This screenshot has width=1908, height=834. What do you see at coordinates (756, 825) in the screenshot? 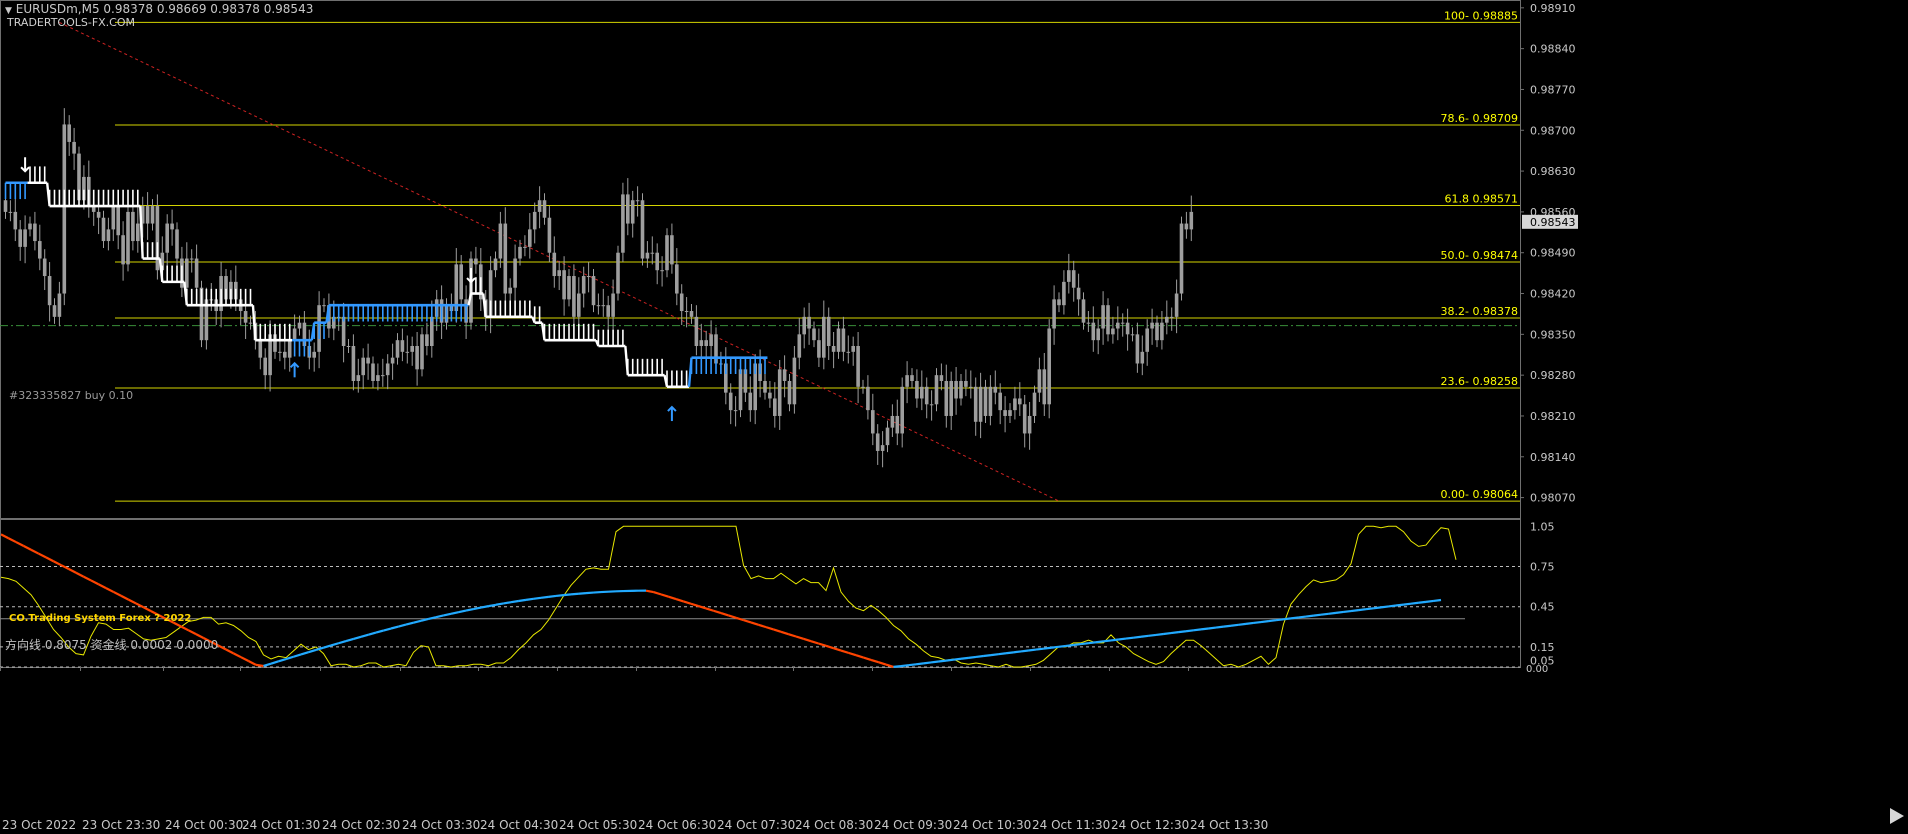
I see `time-tick-label: 24 Oct 07:30` at bounding box center [756, 825].